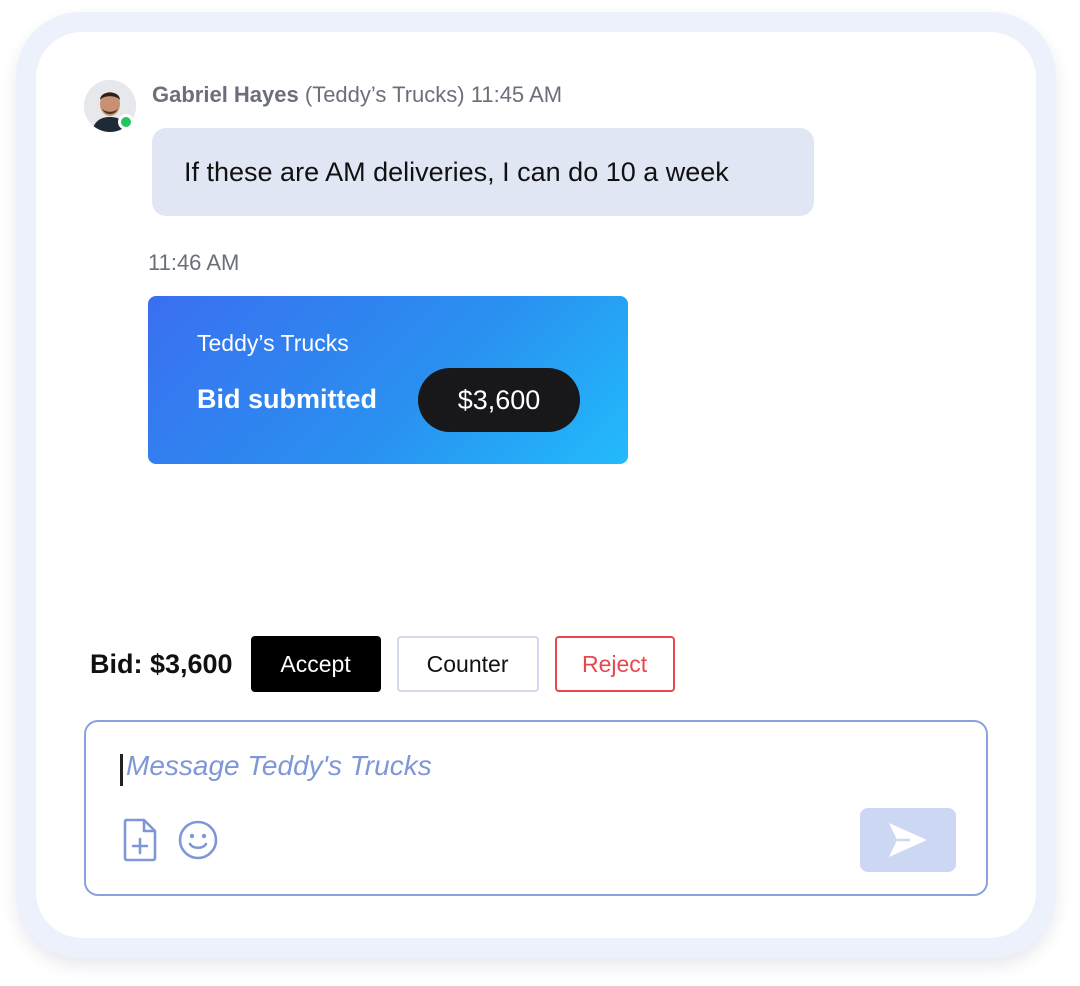 This screenshot has width=1080, height=986. I want to click on bid-label: Bid: $3,600, so click(161, 663).